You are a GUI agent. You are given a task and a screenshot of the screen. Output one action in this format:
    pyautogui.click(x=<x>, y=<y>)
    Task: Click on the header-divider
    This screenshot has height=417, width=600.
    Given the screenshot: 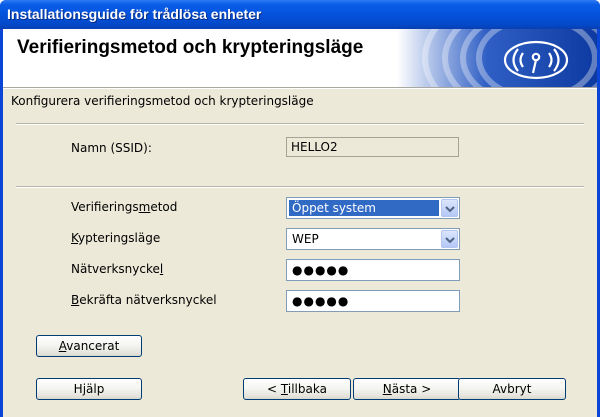 What is the action you would take?
    pyautogui.click(x=300, y=88)
    